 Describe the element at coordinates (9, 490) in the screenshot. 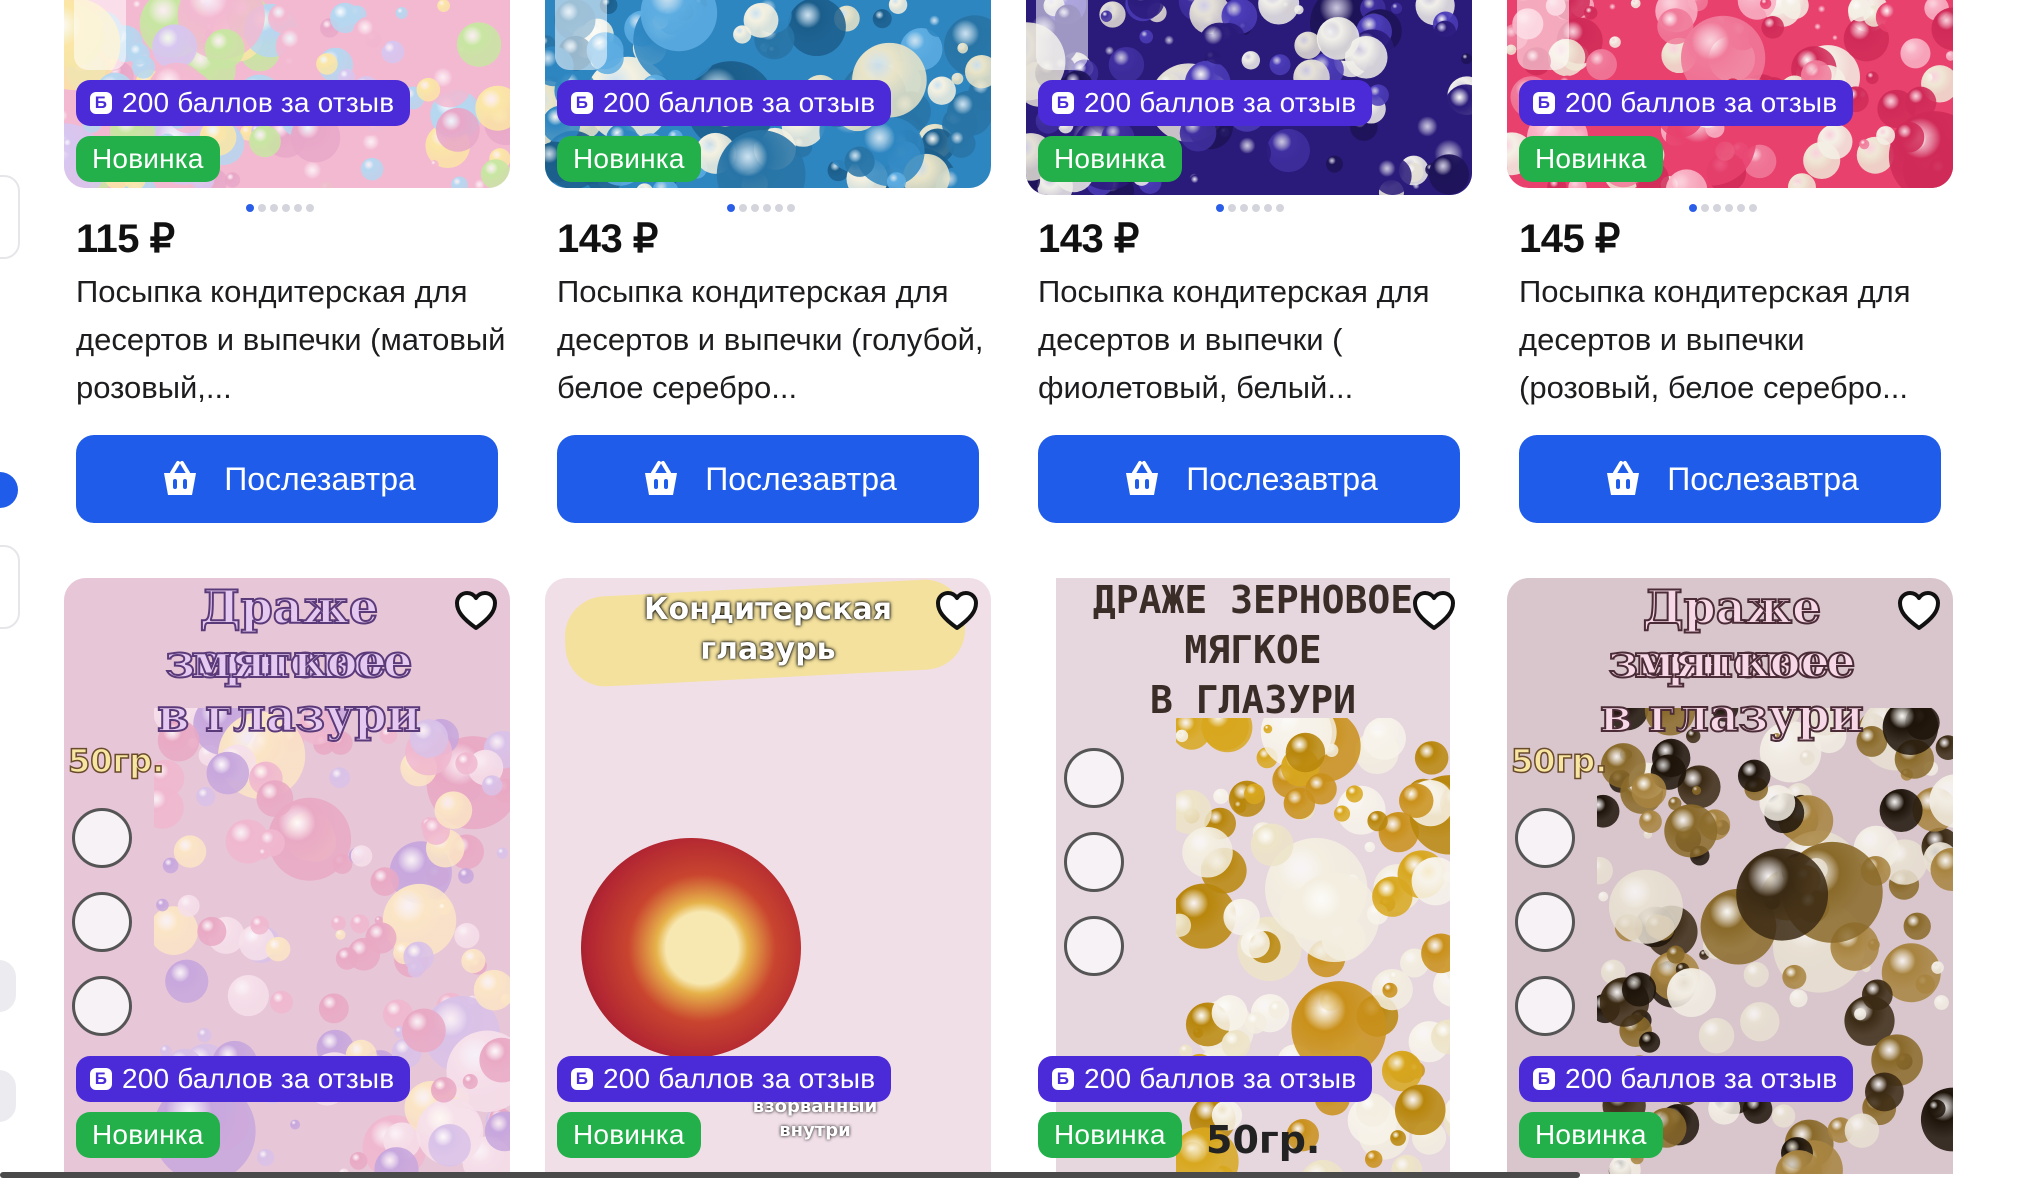

I see `carousel-indicator-active` at that location.